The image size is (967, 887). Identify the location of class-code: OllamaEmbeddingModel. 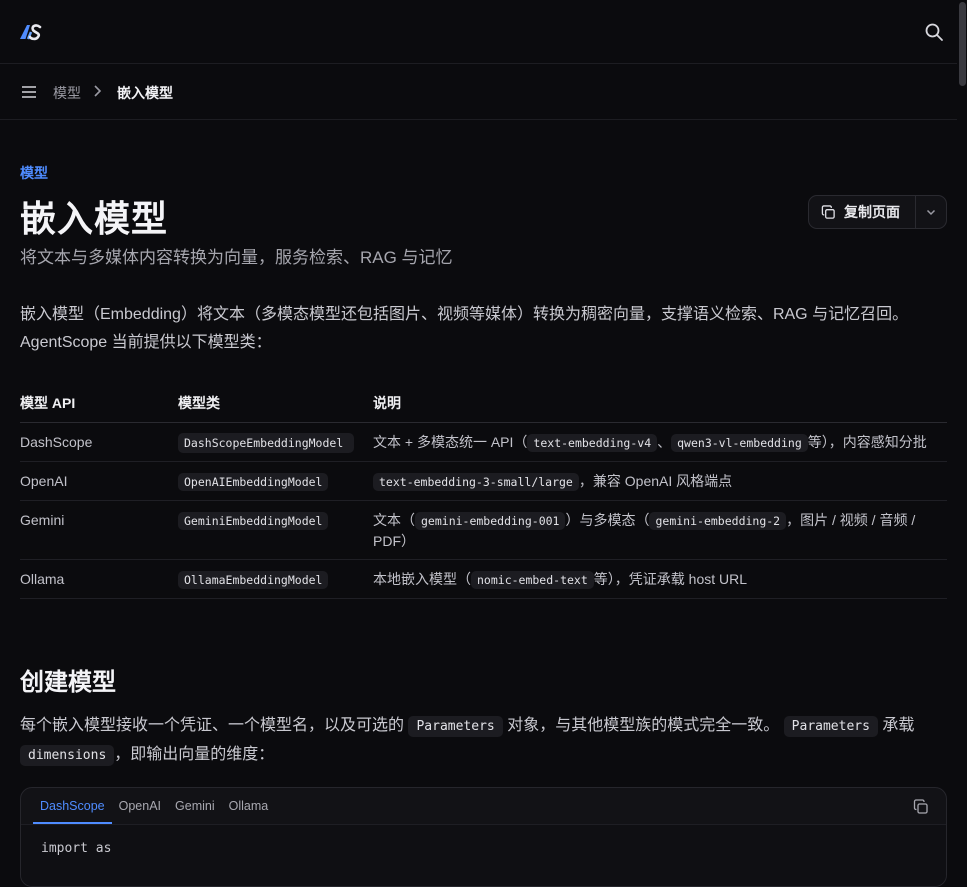
(253, 580).